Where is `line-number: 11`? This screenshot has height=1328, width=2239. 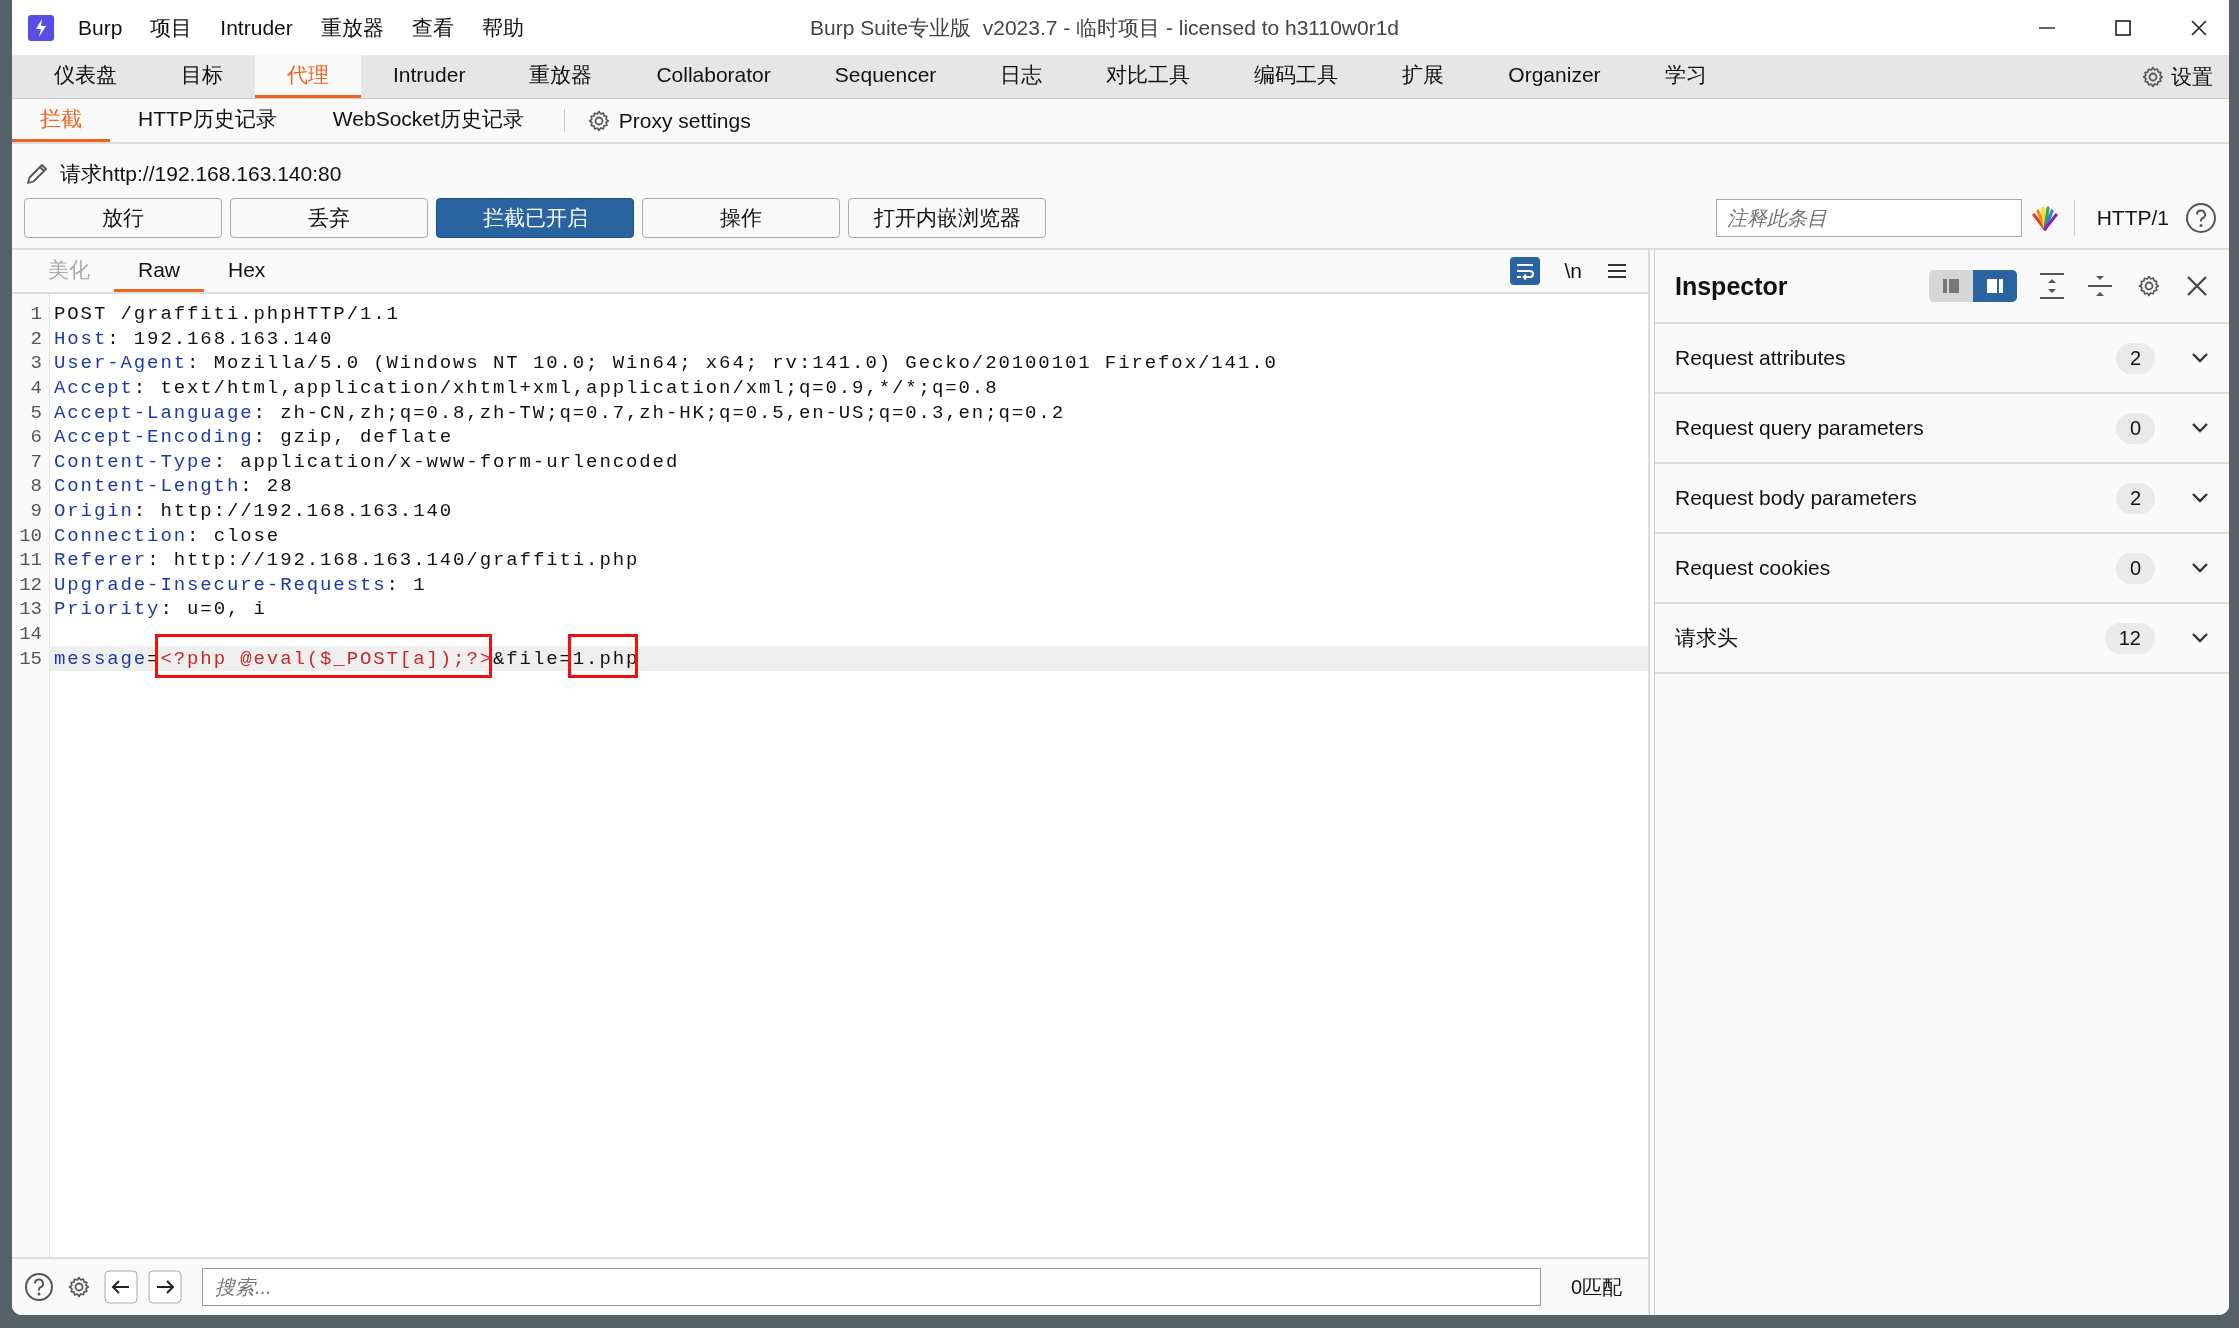
line-number: 11 is located at coordinates (30, 560).